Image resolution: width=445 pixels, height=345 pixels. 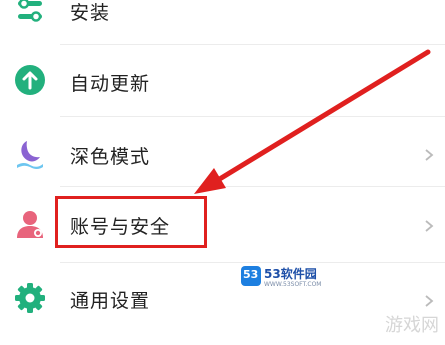 What do you see at coordinates (290, 274) in the screenshot?
I see `watermark-brand: 53软件园` at bounding box center [290, 274].